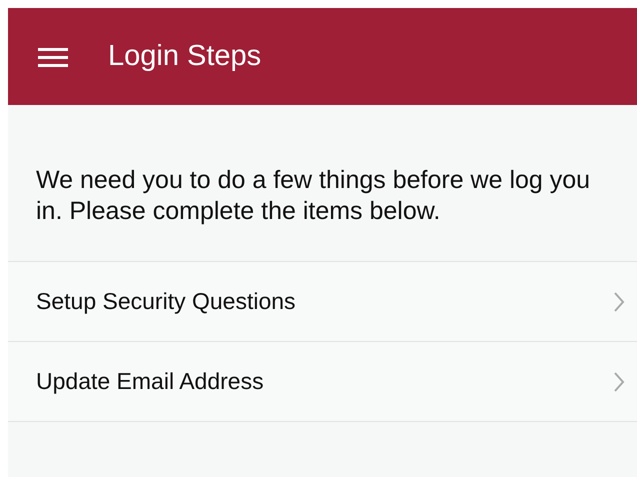 The width and height of the screenshot is (637, 477). I want to click on instruction-text: We need you to do a few things before we log you in. Please complete the items below., so click(313, 196).